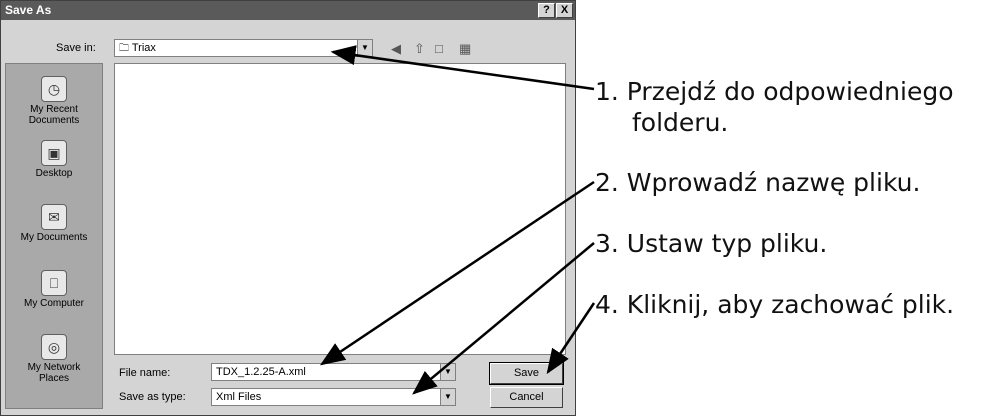 Image resolution: width=989 pixels, height=416 pixels. What do you see at coordinates (462, 68) in the screenshot?
I see `arrow-step1` at bounding box center [462, 68].